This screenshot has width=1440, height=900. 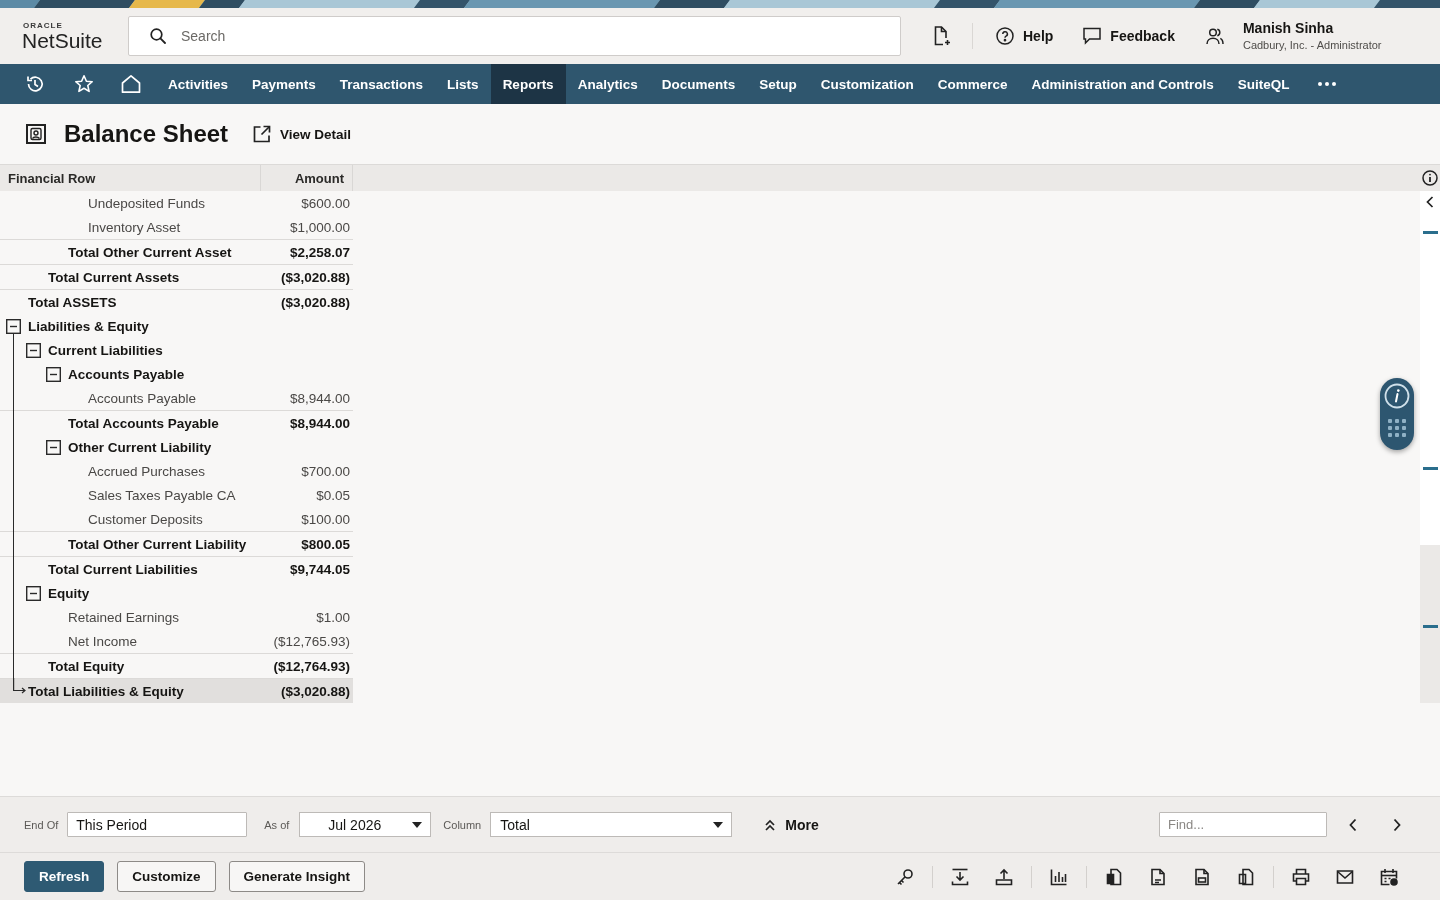 I want to click on info-icon, so click(x=1430, y=178).